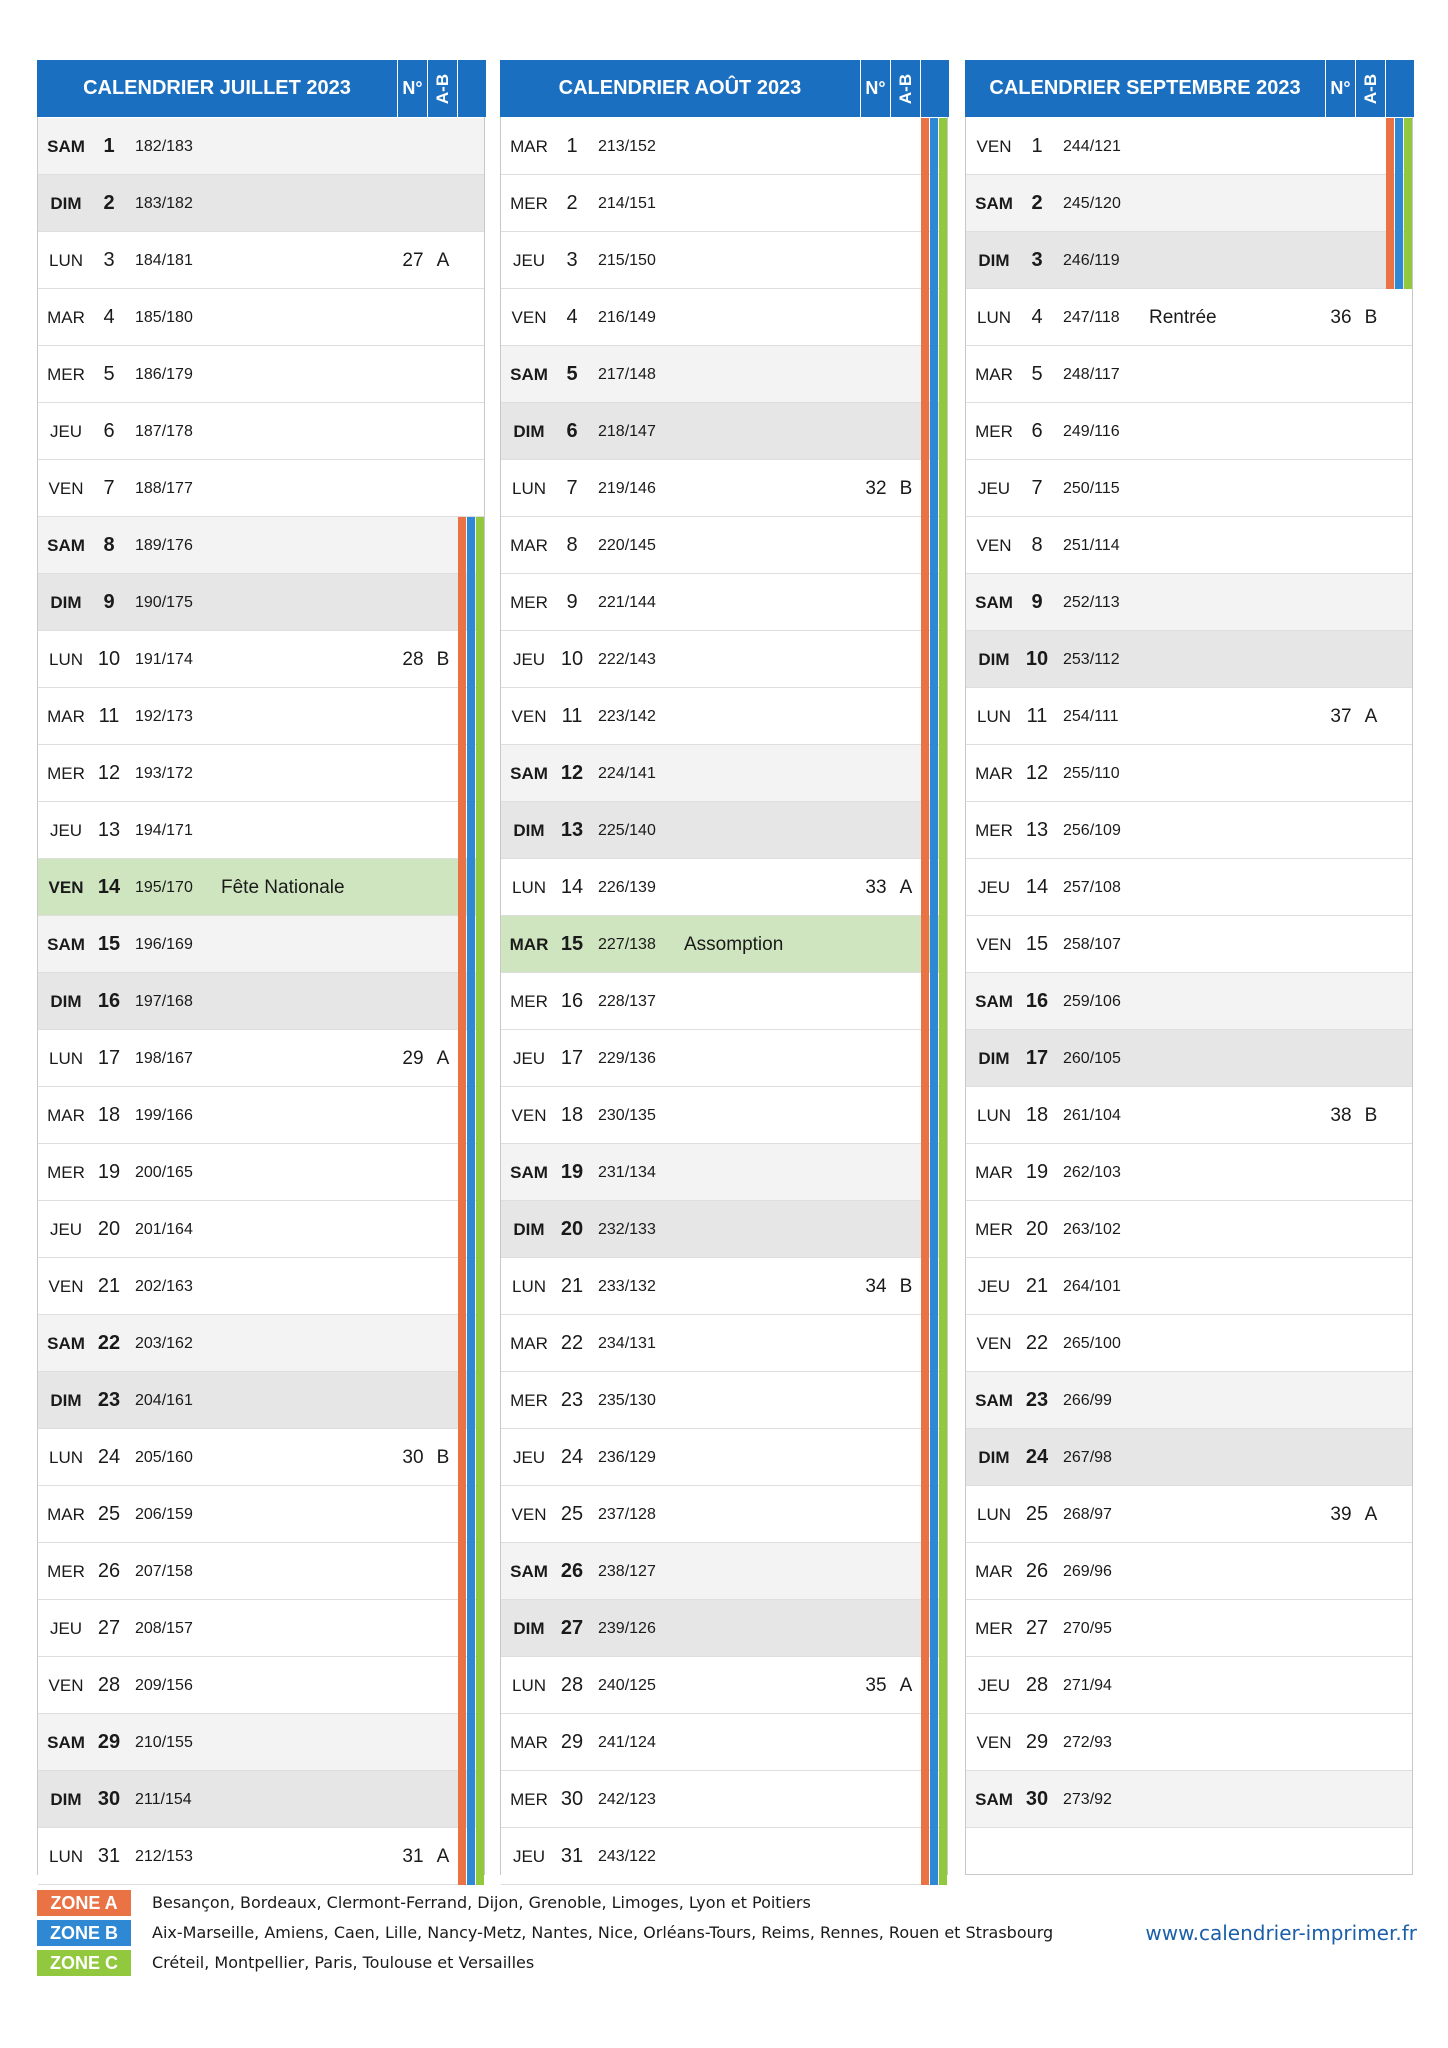 Image resolution: width=1448 pixels, height=2048 pixels. What do you see at coordinates (109, 203) in the screenshot?
I see `day-number: 2` at bounding box center [109, 203].